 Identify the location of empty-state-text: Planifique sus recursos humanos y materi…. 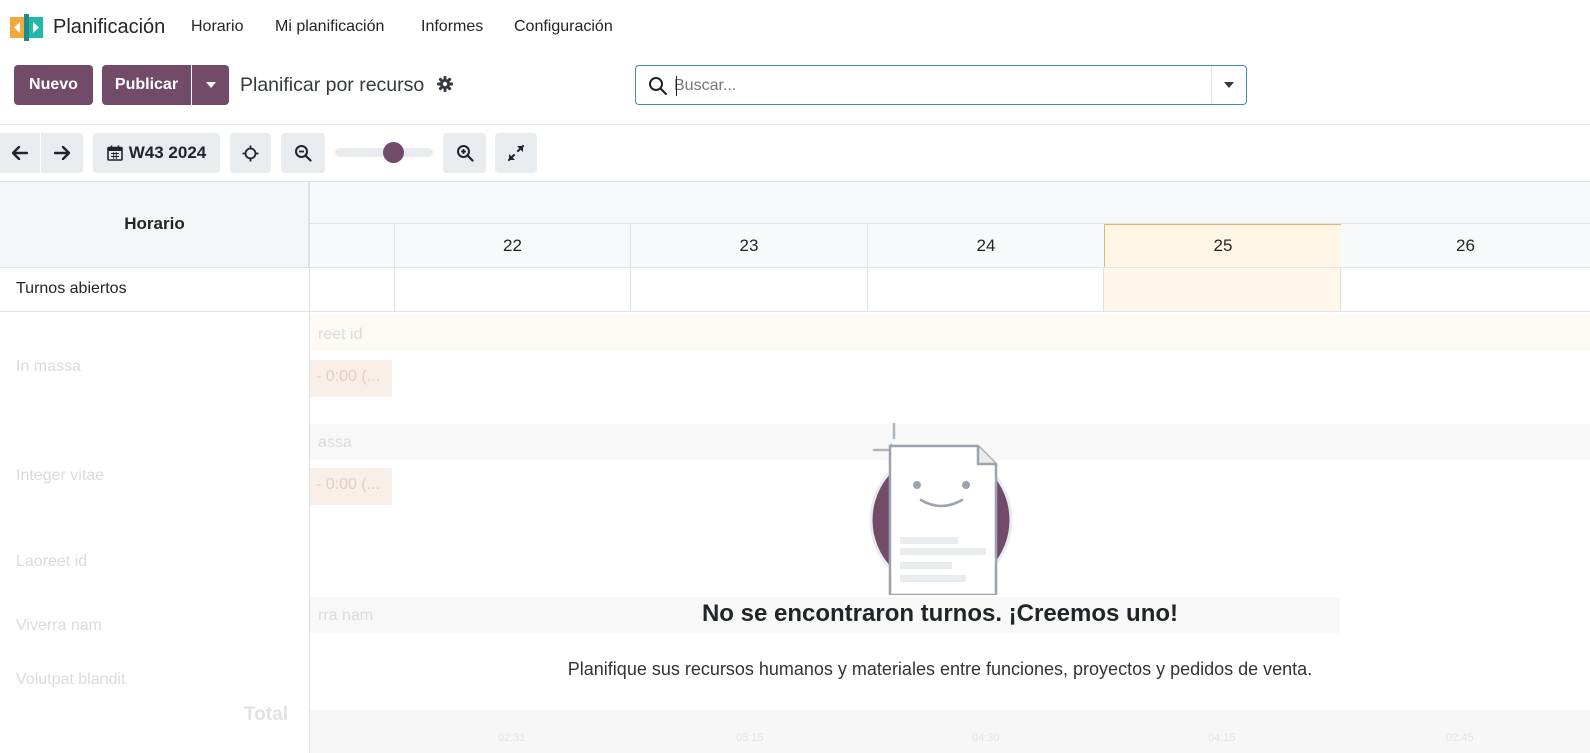
(940, 669).